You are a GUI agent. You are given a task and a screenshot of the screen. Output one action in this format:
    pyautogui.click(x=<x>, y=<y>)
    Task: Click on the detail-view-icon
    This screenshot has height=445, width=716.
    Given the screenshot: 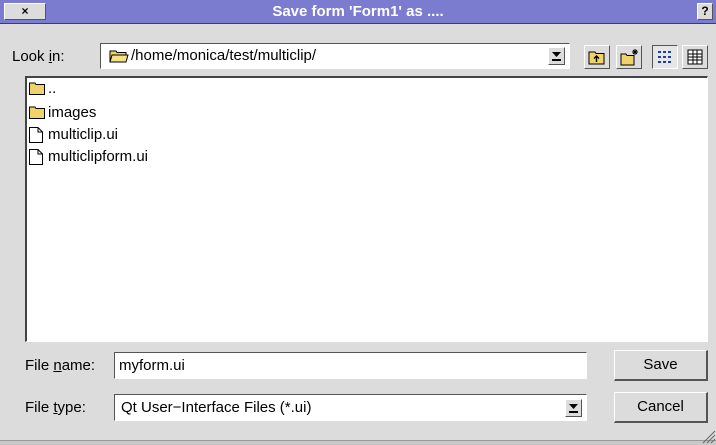 What is the action you would take?
    pyautogui.click(x=664, y=57)
    